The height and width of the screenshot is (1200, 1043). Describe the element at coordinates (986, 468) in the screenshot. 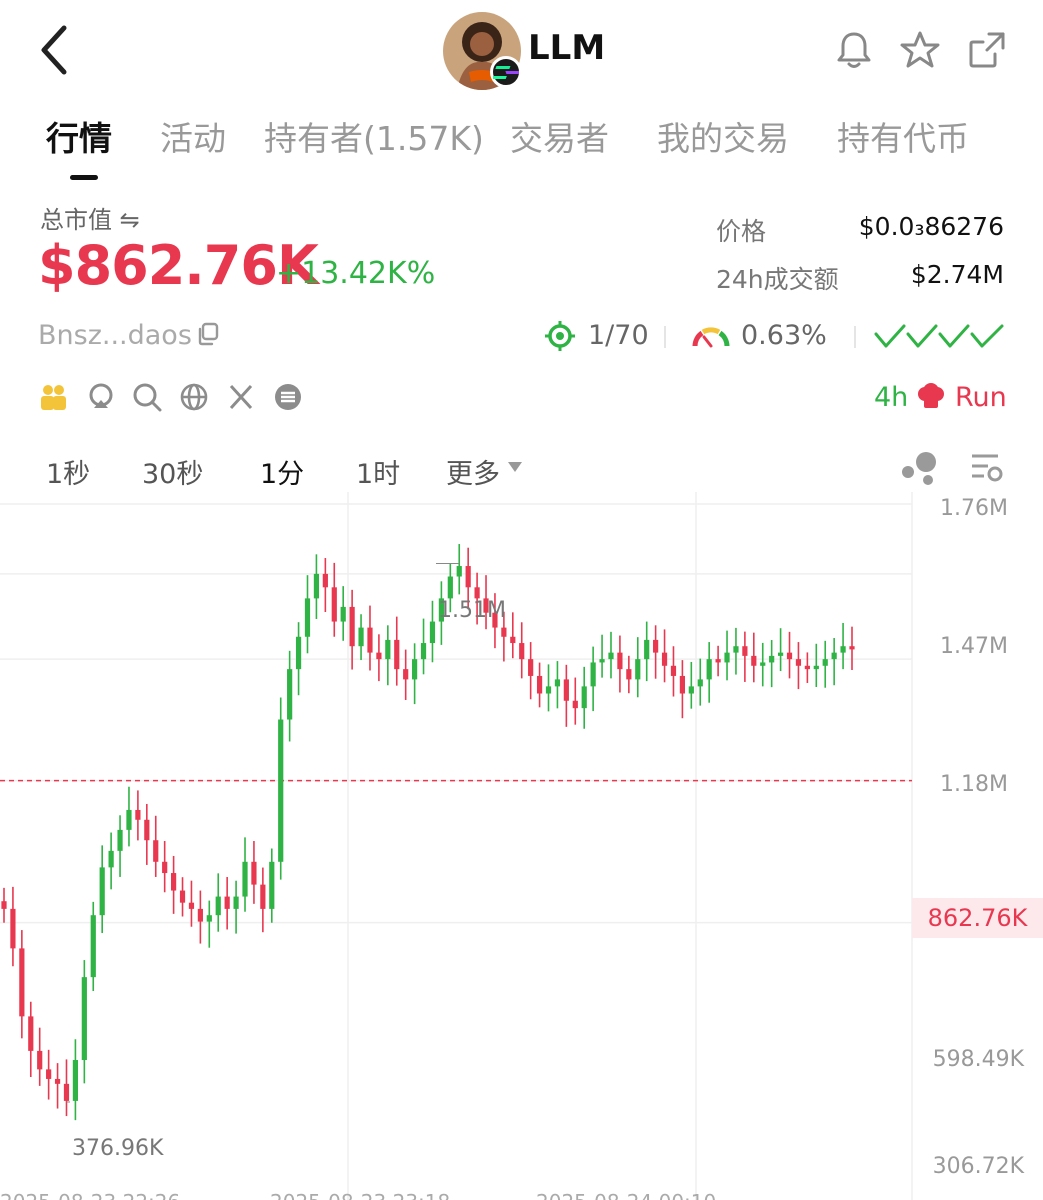

I see `chart-settings-icon` at that location.